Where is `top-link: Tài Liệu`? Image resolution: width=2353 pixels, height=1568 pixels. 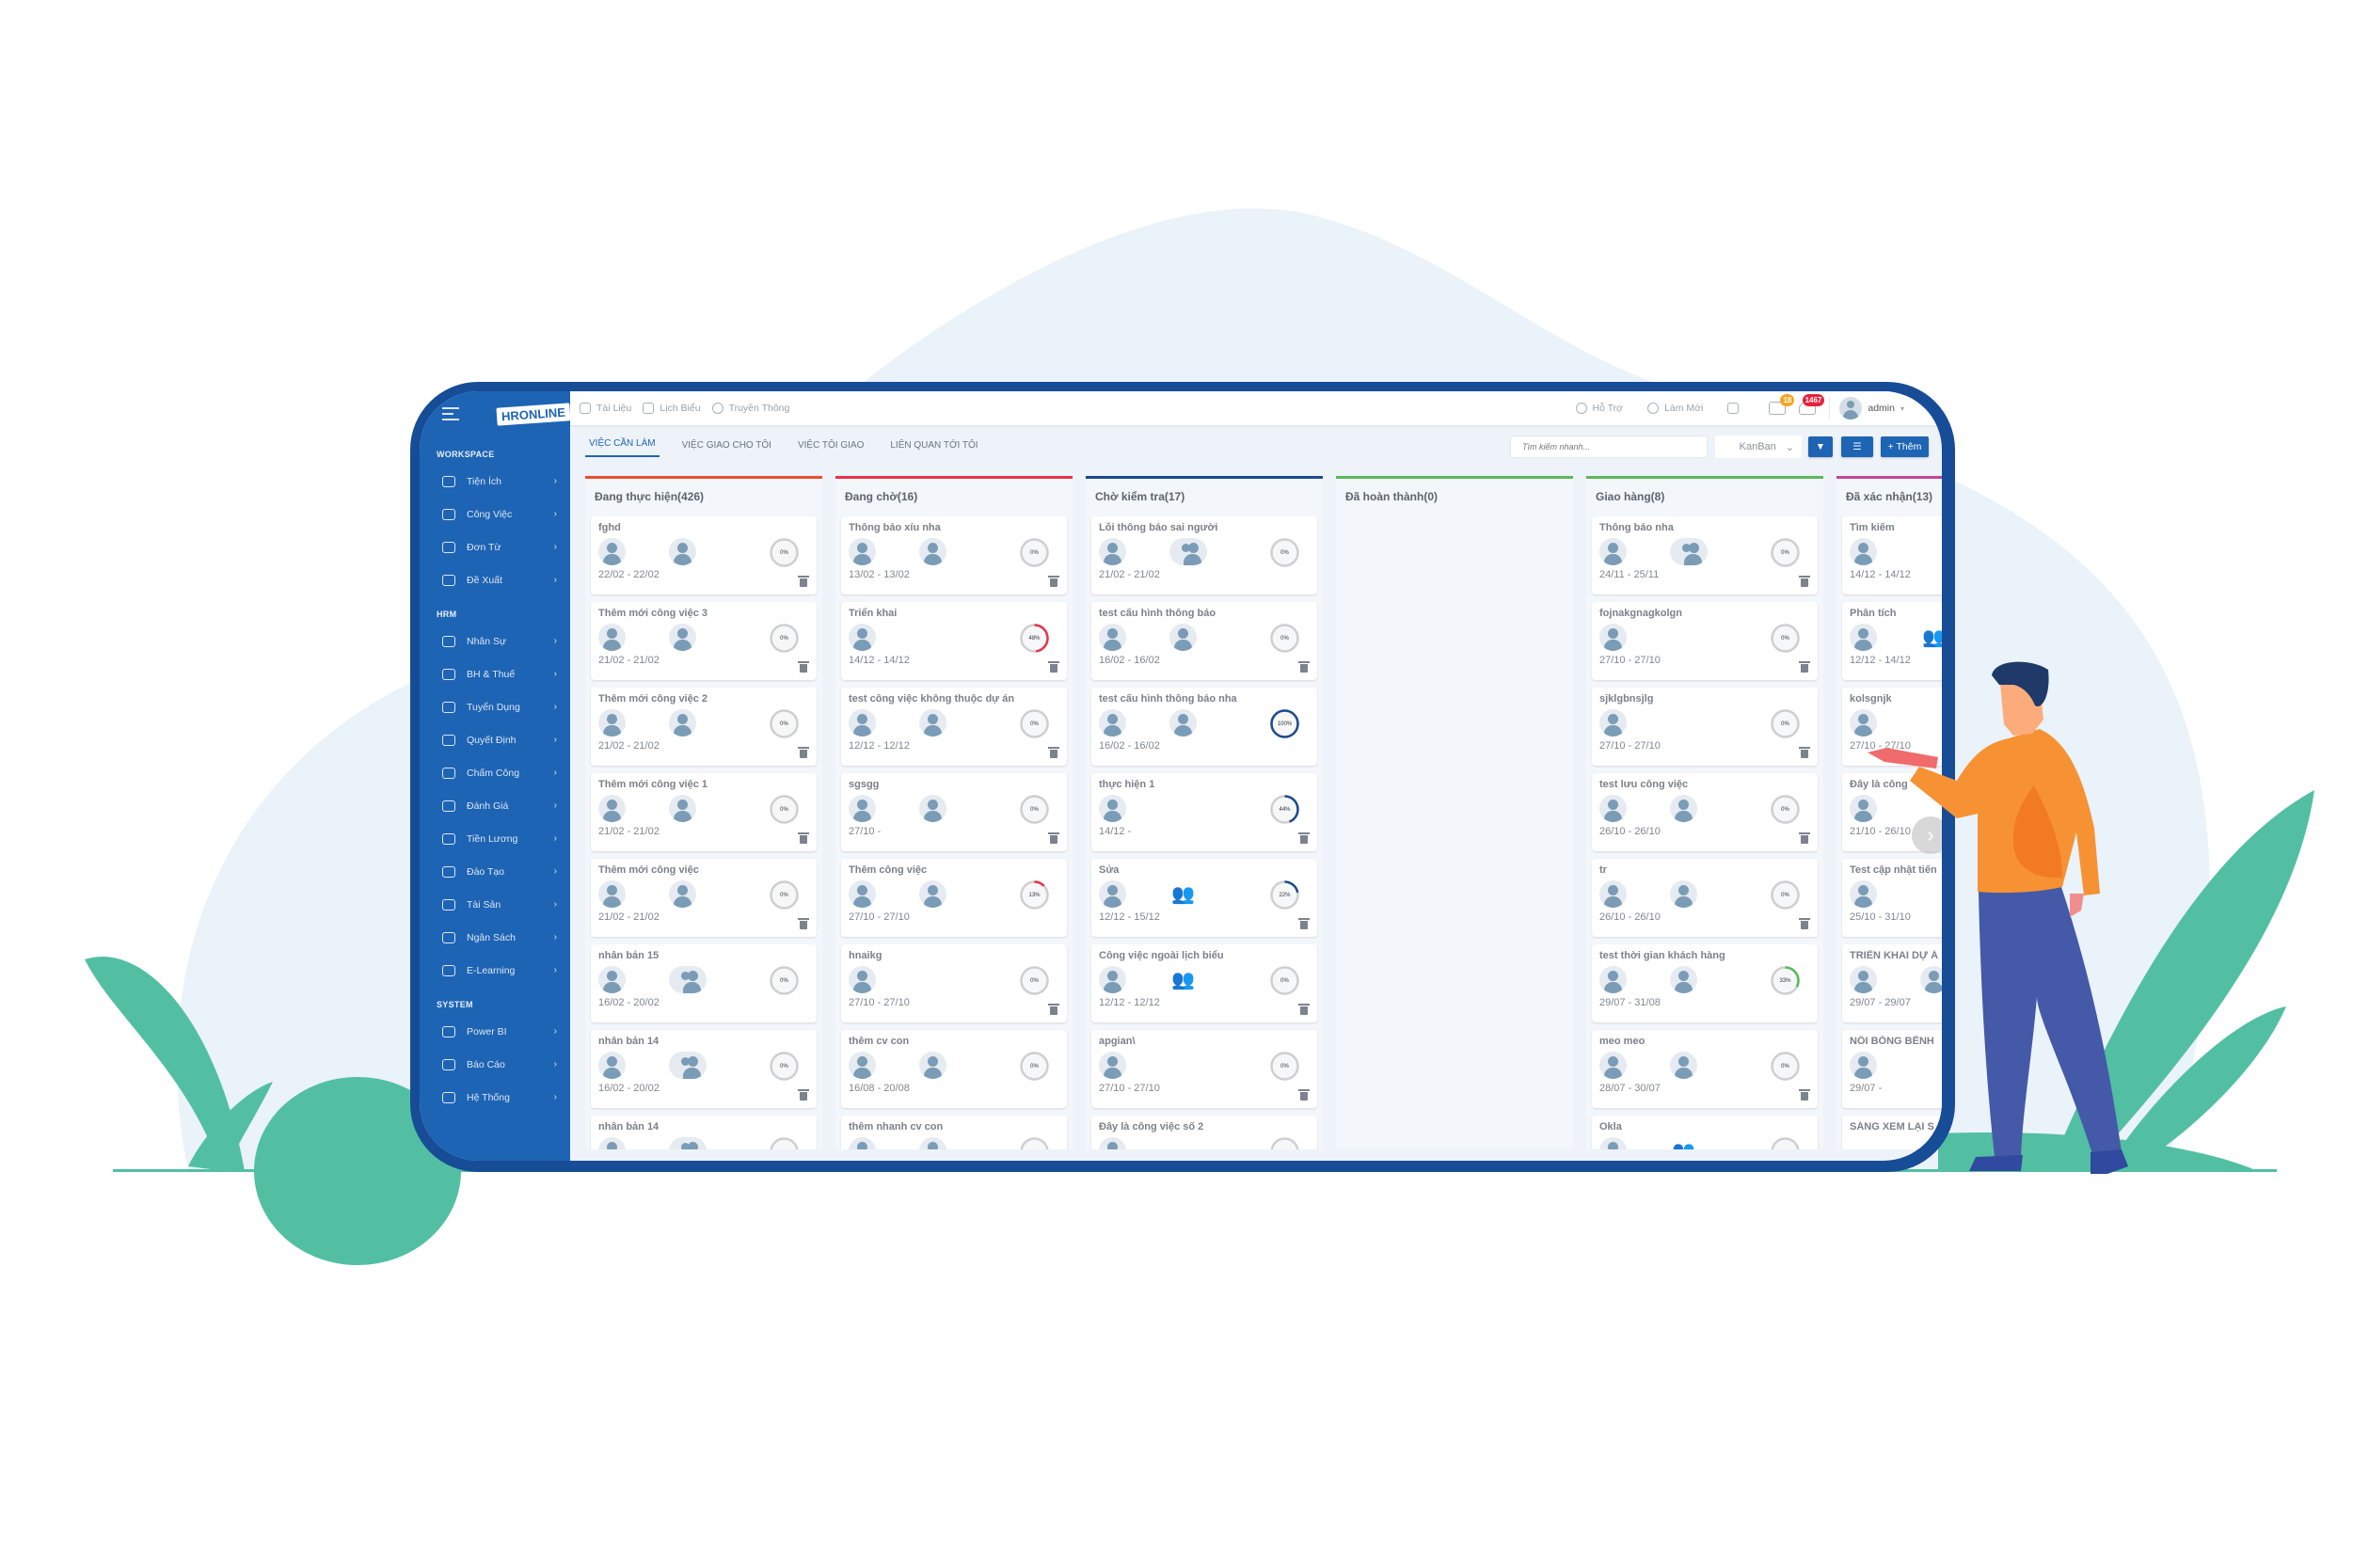
top-link: Tài Liệu is located at coordinates (605, 409).